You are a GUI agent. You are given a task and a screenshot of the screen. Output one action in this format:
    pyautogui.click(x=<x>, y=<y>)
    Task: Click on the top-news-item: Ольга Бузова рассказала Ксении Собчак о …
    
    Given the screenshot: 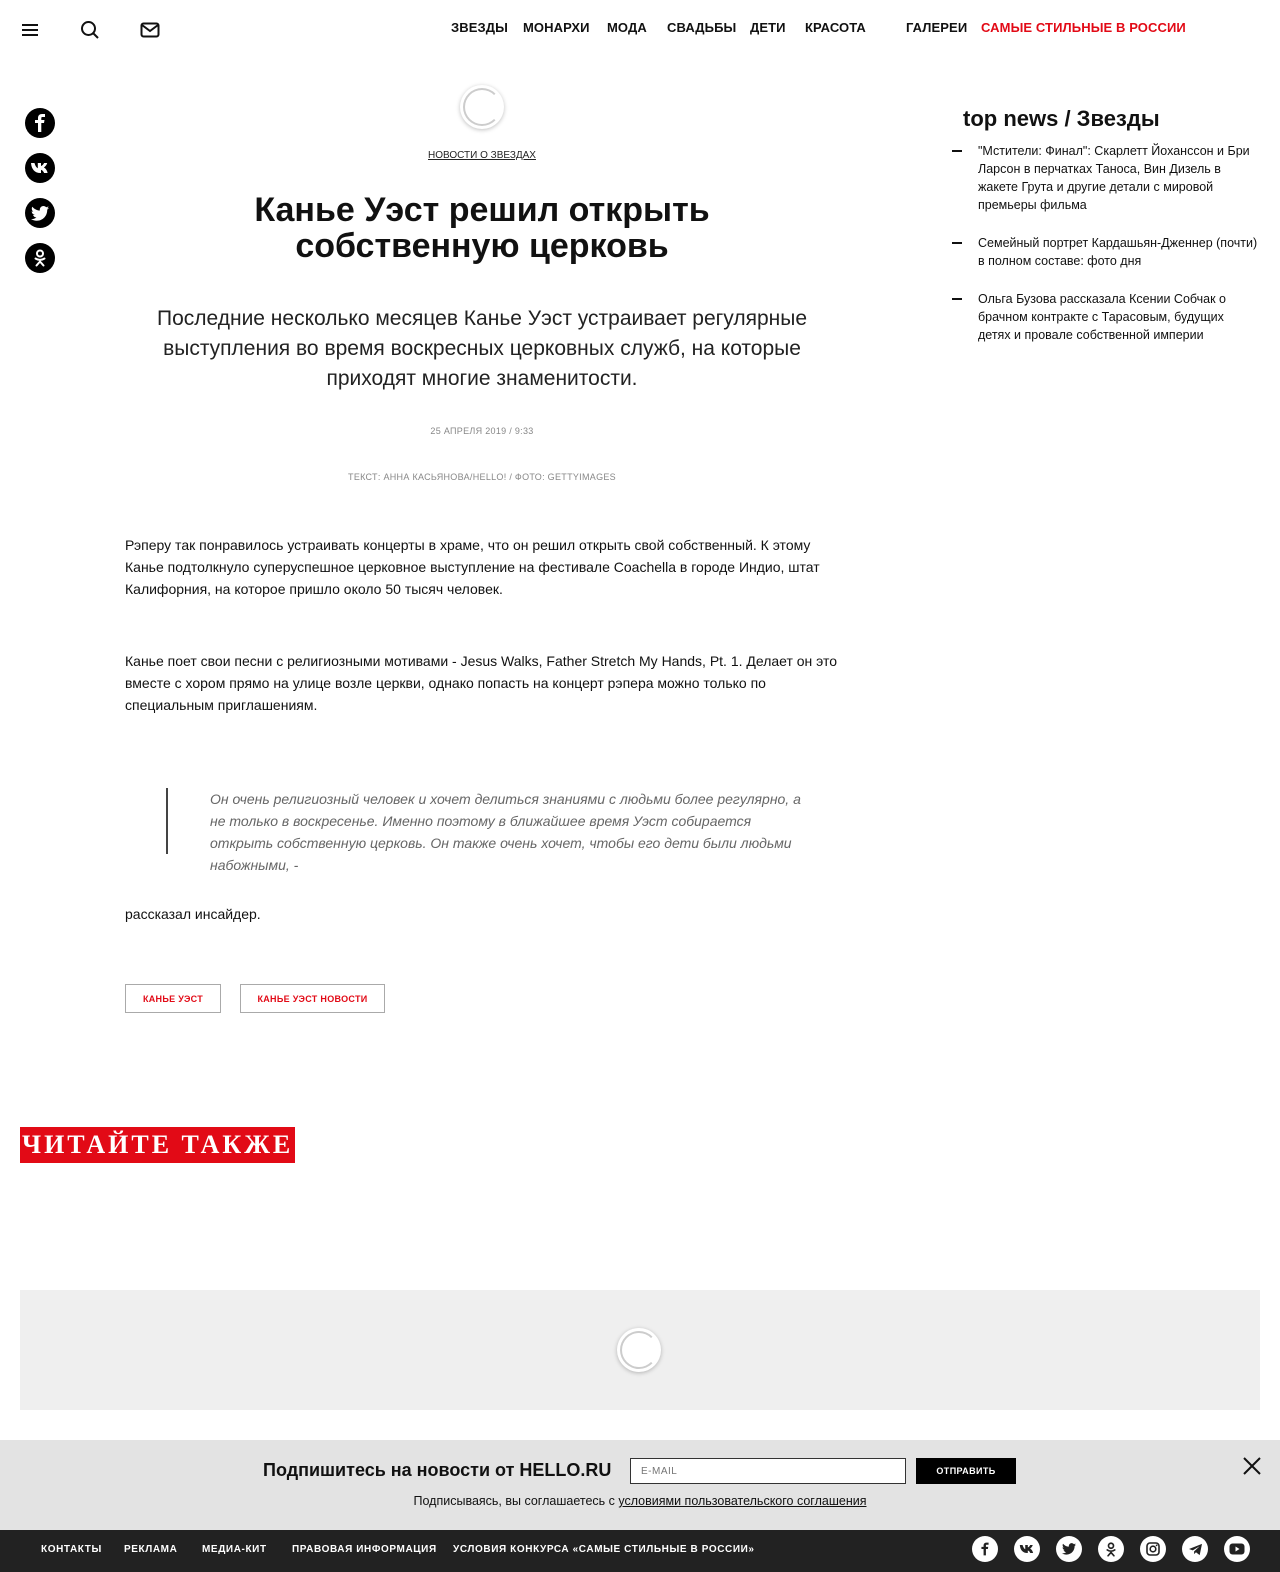 What is the action you would take?
    pyautogui.click(x=1105, y=317)
    